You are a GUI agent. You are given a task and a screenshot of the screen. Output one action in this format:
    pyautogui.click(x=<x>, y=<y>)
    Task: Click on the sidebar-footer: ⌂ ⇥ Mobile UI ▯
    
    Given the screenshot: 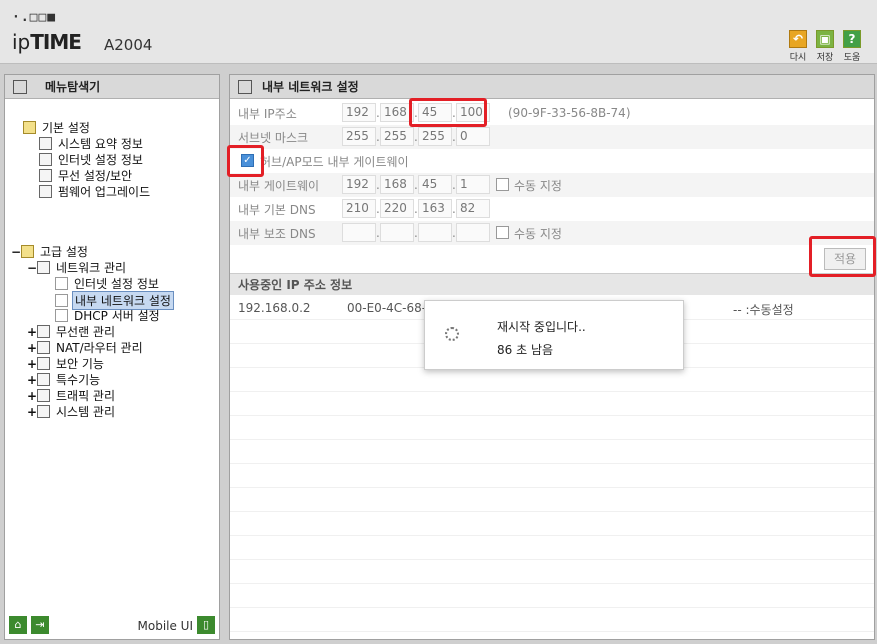 What is the action you would take?
    pyautogui.click(x=112, y=626)
    